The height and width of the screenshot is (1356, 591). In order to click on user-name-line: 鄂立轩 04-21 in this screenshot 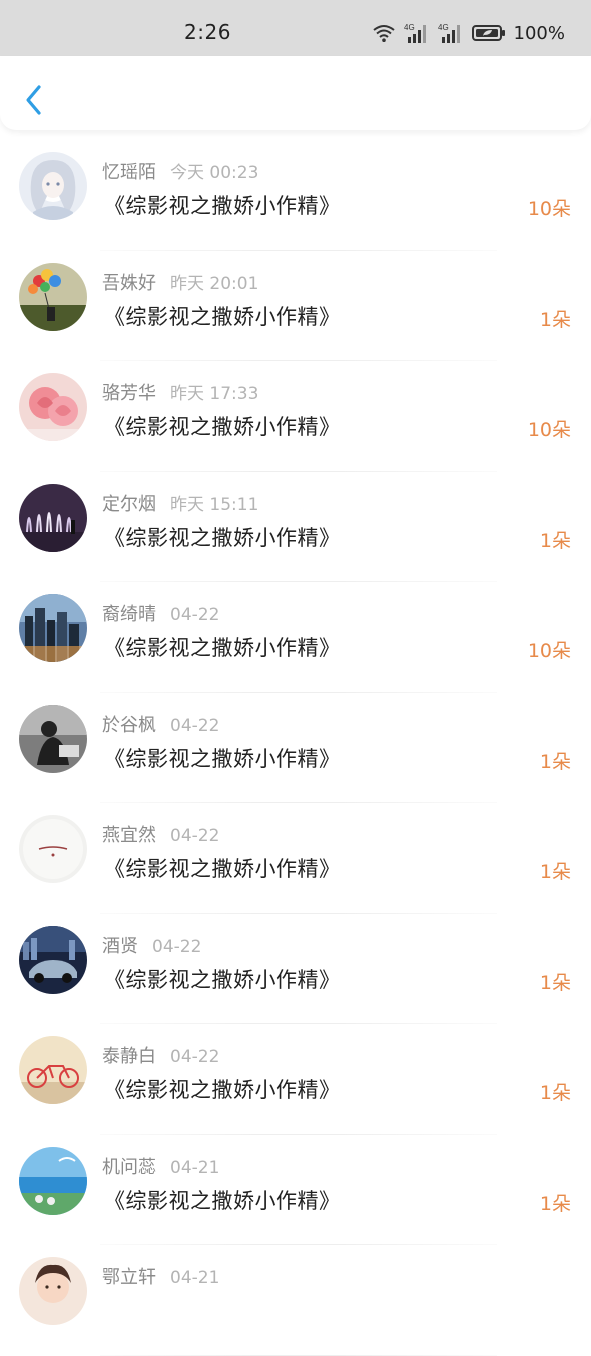, I will do `click(160, 1276)`.